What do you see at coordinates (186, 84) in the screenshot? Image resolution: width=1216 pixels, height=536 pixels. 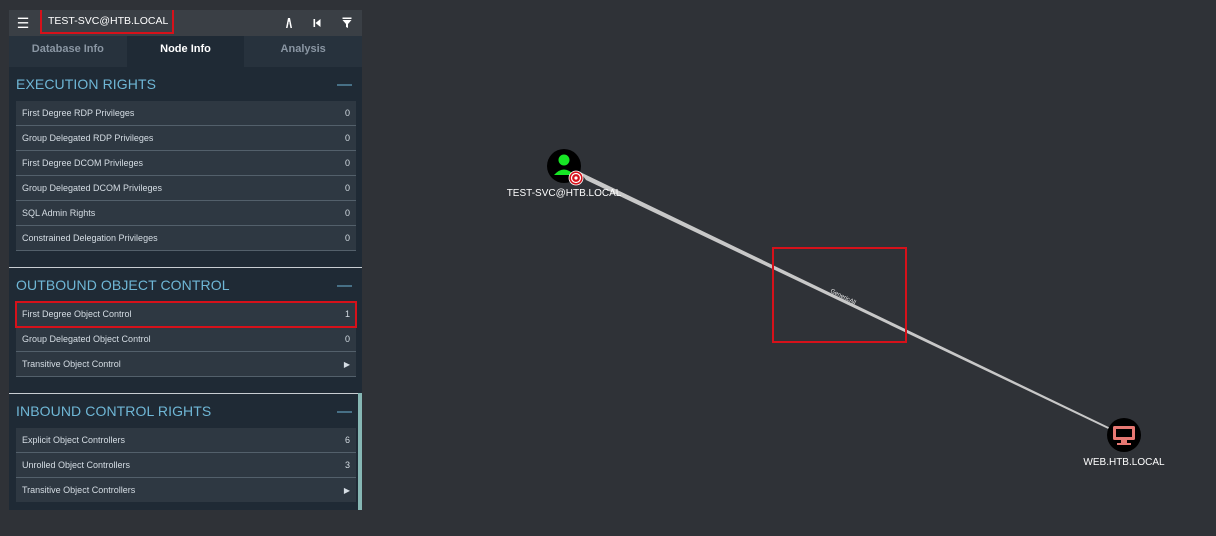 I see `section-header: EXECUTION RIGHTS —` at bounding box center [186, 84].